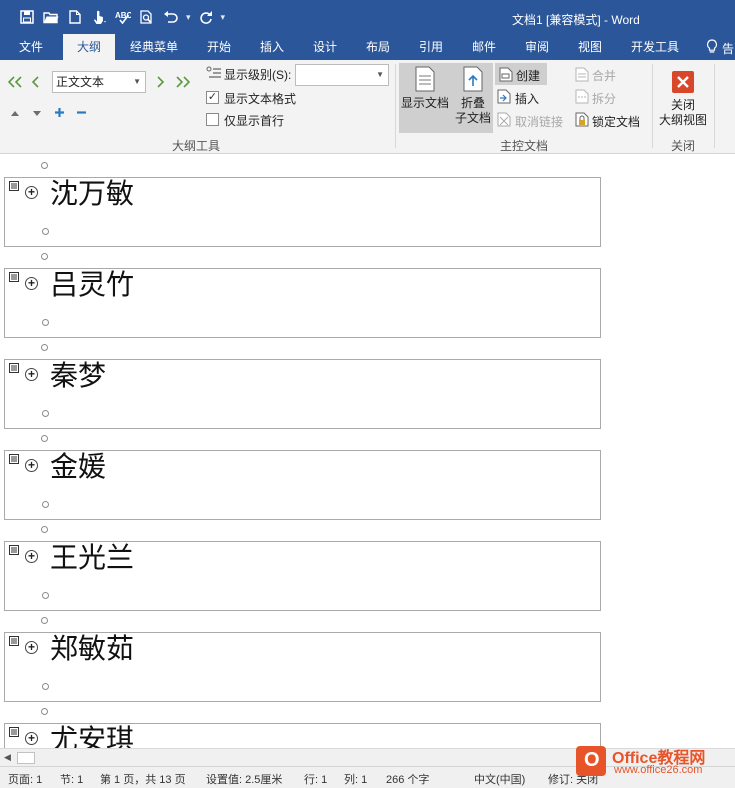 The width and height of the screenshot is (735, 788). I want to click on redo-icon, so click(206, 17).